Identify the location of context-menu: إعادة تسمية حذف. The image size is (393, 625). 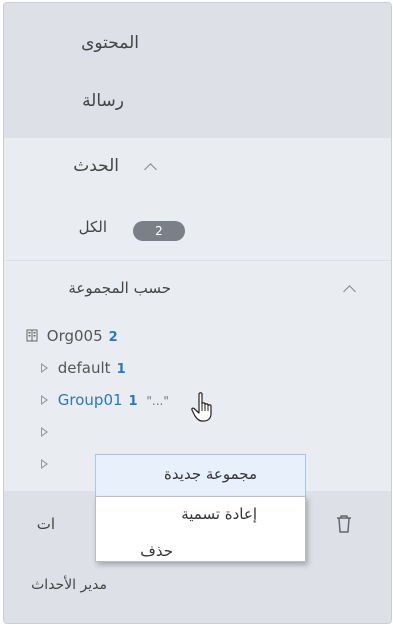
(200, 529).